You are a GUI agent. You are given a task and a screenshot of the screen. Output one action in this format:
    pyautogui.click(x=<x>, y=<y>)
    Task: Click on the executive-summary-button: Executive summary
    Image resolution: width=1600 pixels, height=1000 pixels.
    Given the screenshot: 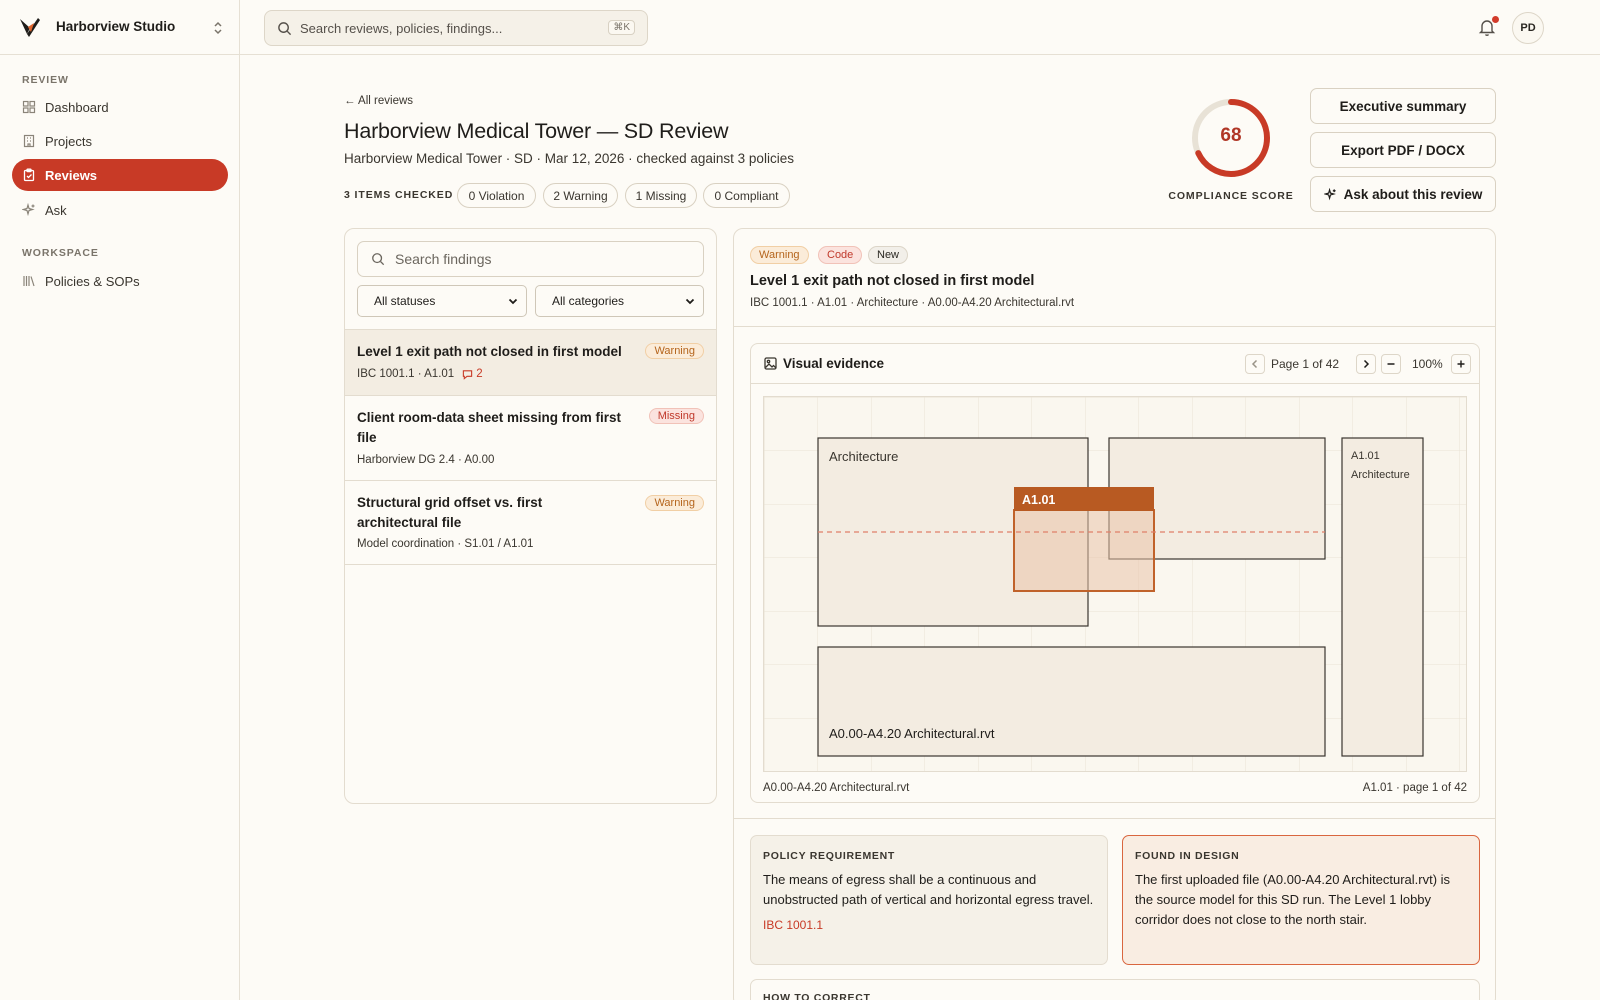 What is the action you would take?
    pyautogui.click(x=1403, y=106)
    